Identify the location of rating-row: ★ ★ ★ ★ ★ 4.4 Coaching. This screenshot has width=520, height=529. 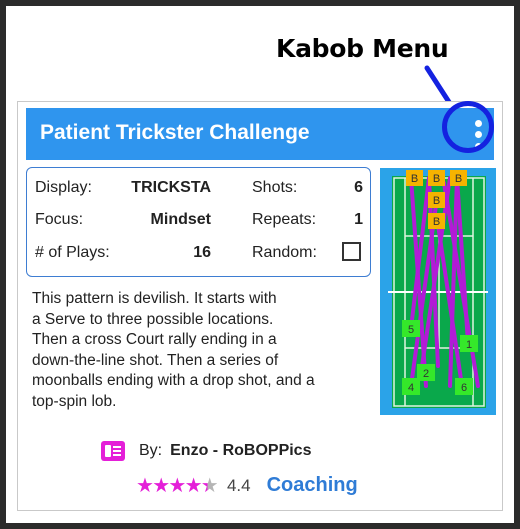
(247, 485).